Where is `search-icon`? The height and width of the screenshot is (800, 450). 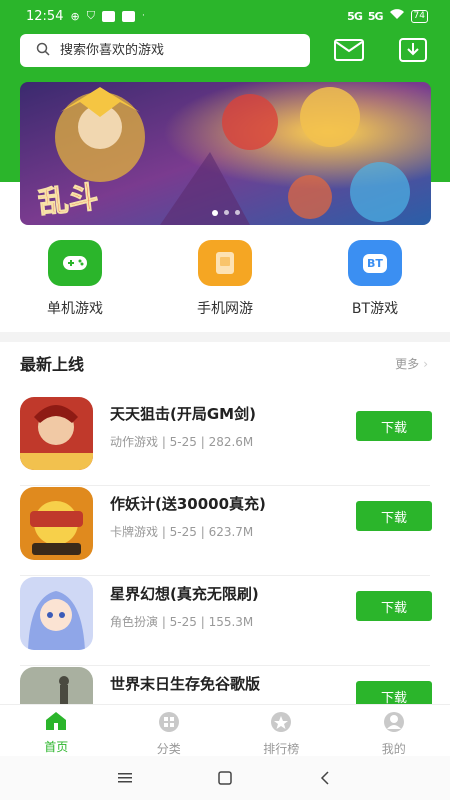 search-icon is located at coordinates (43, 50).